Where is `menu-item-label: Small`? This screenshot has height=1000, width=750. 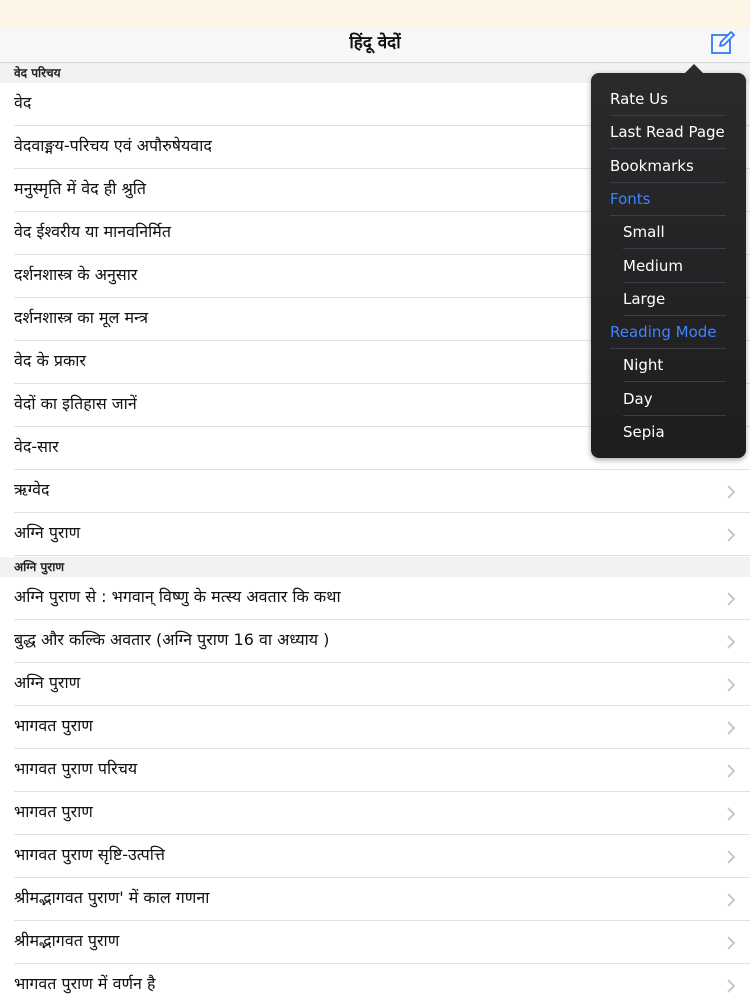
menu-item-label: Small is located at coordinates (644, 232).